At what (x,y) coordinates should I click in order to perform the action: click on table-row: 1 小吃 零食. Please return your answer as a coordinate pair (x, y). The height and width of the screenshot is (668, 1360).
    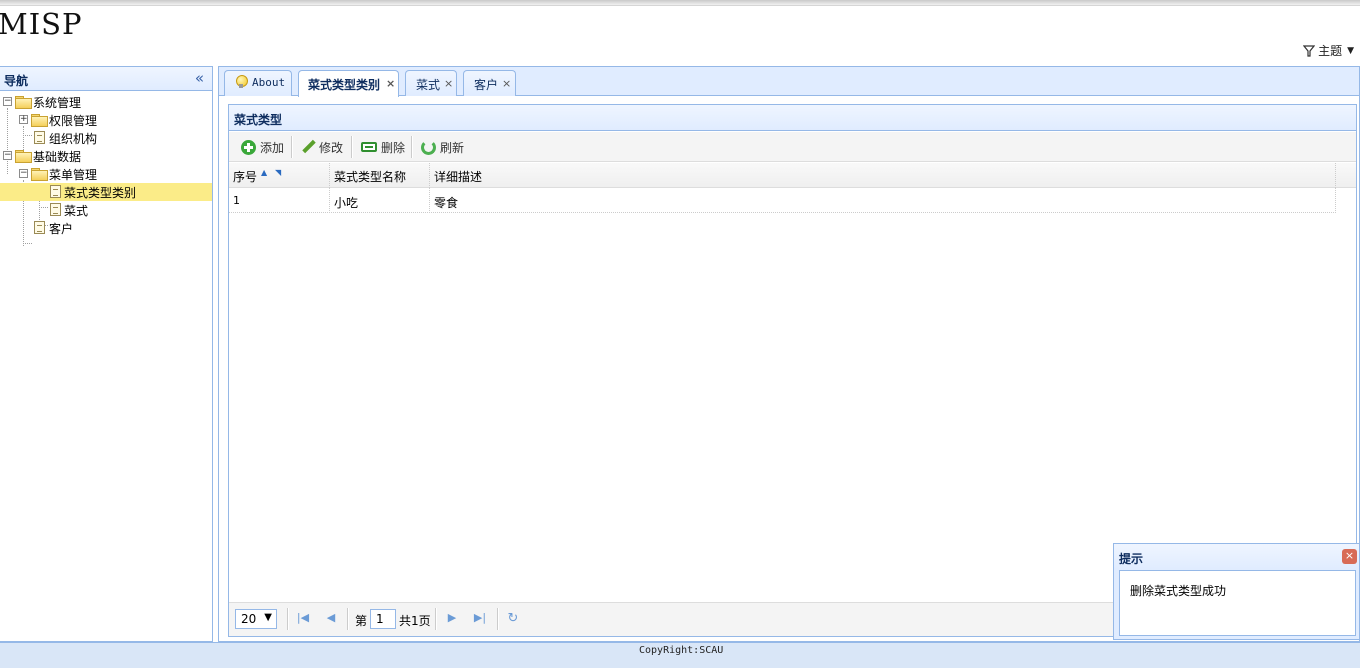
    Looking at the image, I should click on (782, 200).